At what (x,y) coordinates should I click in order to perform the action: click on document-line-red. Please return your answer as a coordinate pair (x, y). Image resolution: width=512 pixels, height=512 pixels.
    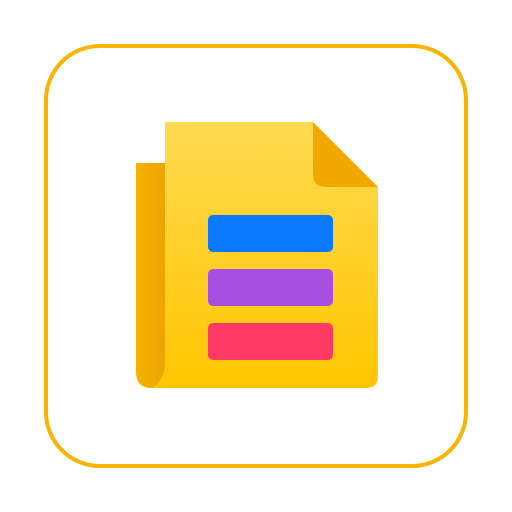
    Looking at the image, I should click on (270, 341).